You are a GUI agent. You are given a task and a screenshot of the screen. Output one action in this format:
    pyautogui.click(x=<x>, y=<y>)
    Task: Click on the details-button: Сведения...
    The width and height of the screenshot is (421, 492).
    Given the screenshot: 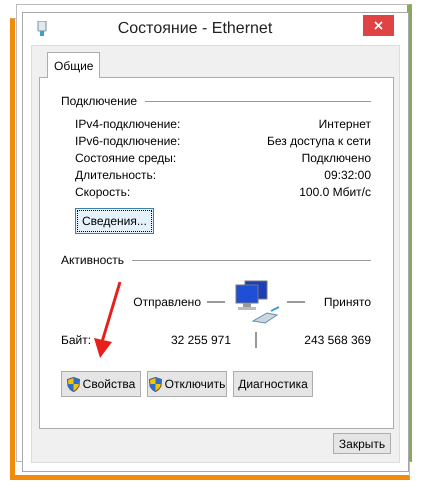 What is the action you would take?
    pyautogui.click(x=114, y=221)
    